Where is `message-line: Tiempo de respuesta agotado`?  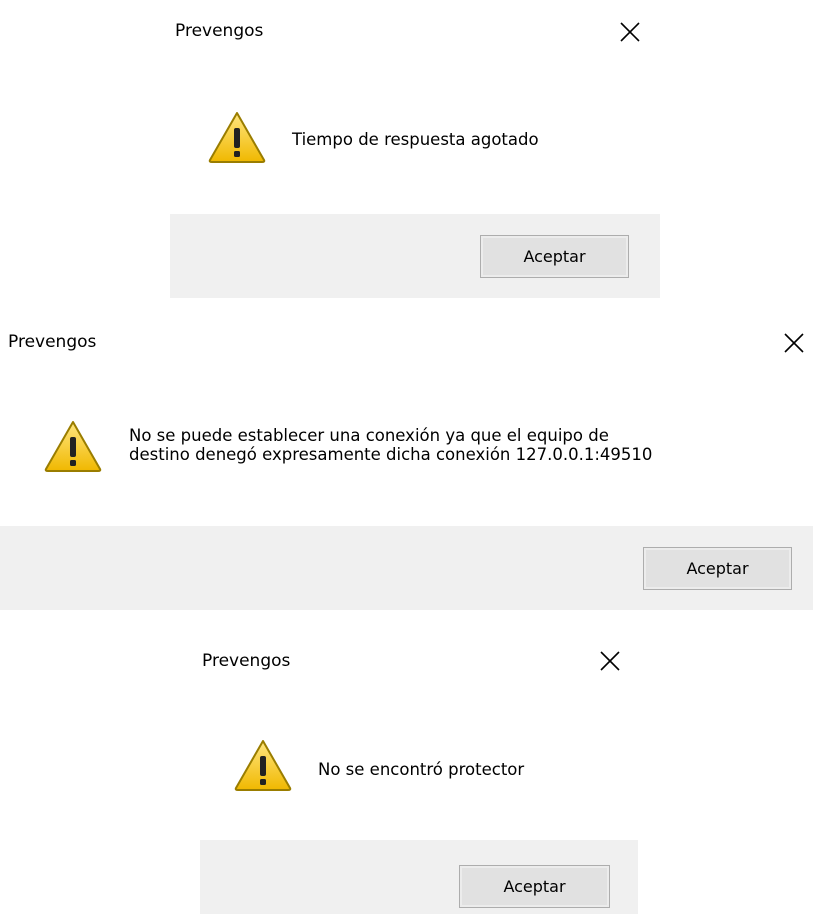
message-line: Tiempo de respuesta agotado is located at coordinates (415, 139).